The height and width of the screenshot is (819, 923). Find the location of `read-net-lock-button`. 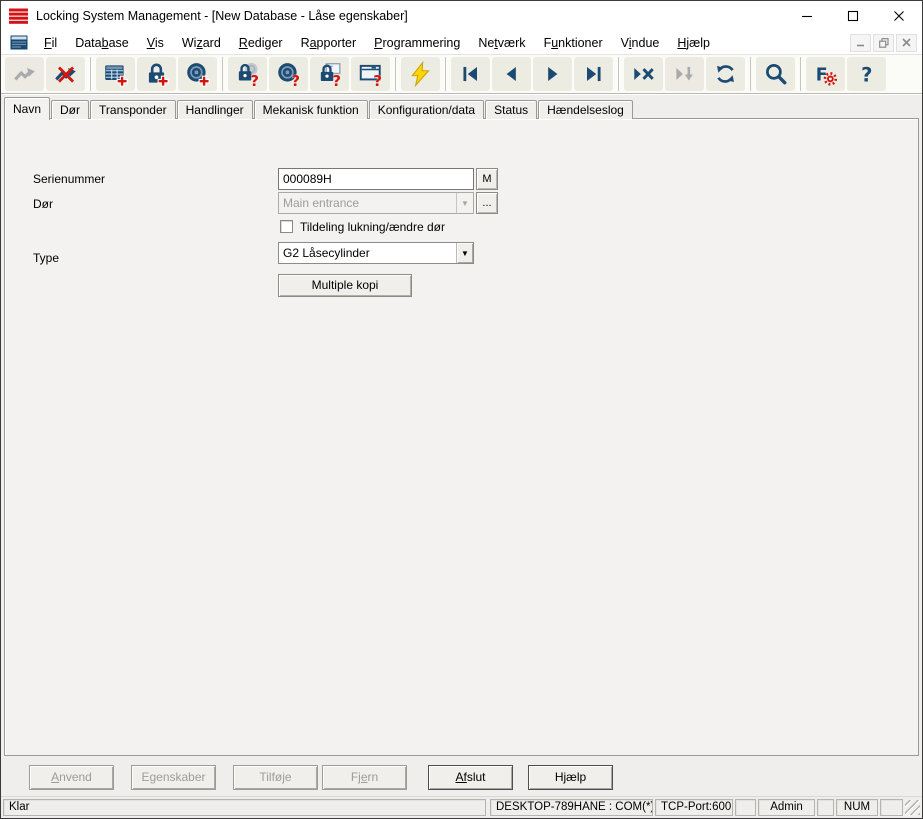

read-net-lock-button is located at coordinates (329, 74).